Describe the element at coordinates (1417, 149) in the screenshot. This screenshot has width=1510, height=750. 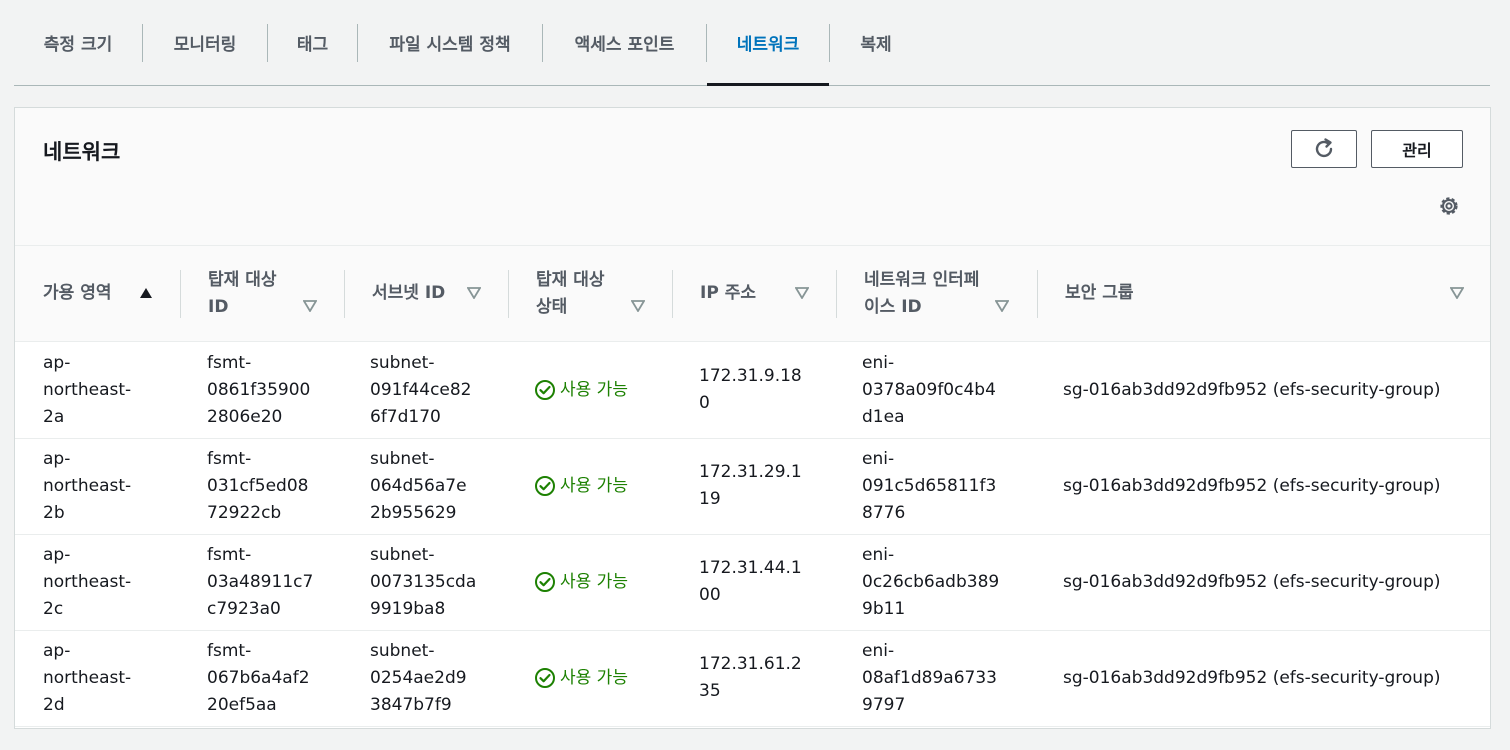
I see `manage-button: 관리` at that location.